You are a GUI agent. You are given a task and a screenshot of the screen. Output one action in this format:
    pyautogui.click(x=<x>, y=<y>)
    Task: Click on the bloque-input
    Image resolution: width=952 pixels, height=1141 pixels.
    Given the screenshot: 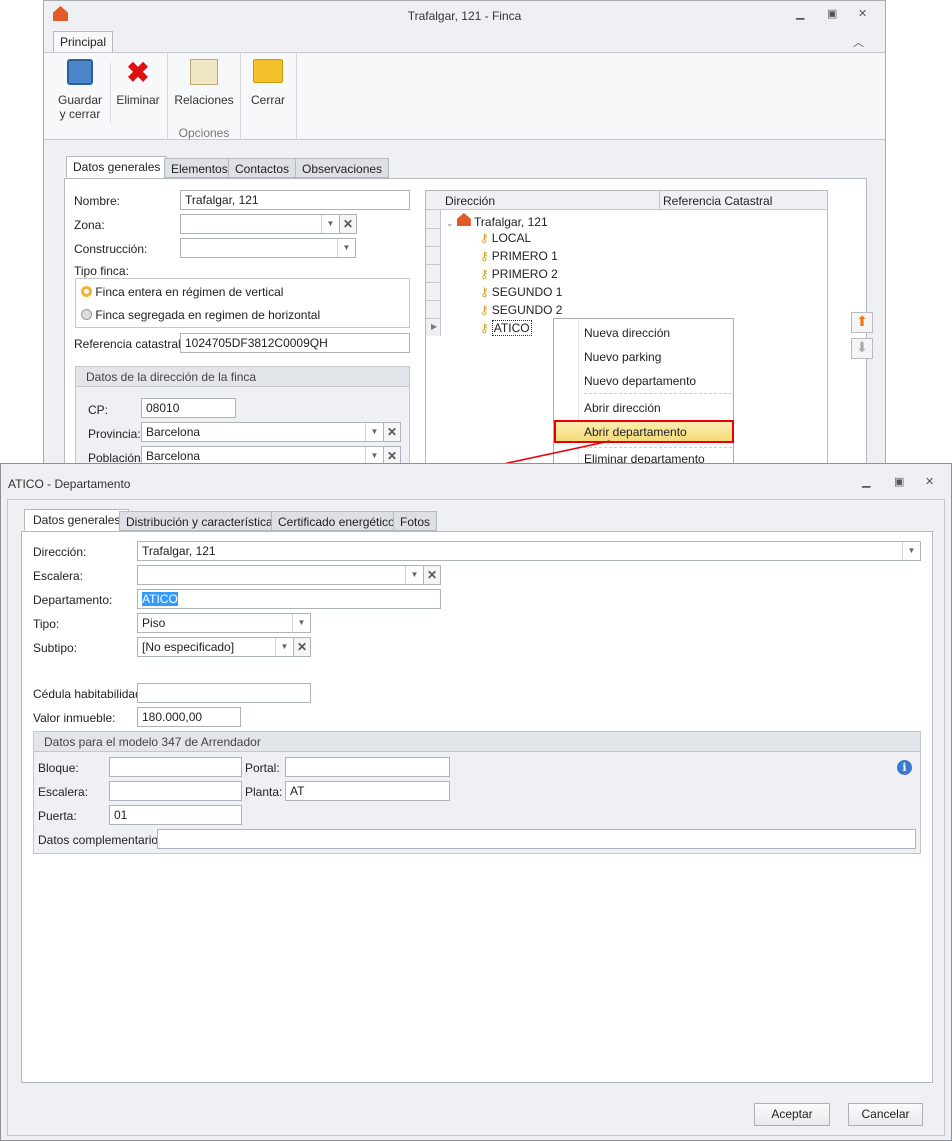 What is the action you would take?
    pyautogui.click(x=175, y=767)
    